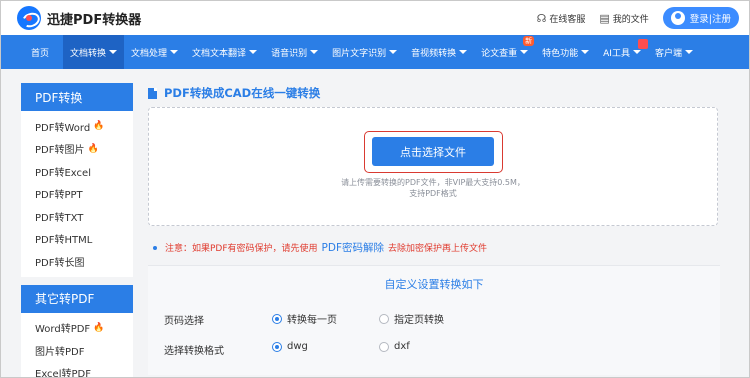 This screenshot has height=378, width=750. I want to click on sidebar-item-pdf-to-txt: PDF转TXT, so click(77, 216).